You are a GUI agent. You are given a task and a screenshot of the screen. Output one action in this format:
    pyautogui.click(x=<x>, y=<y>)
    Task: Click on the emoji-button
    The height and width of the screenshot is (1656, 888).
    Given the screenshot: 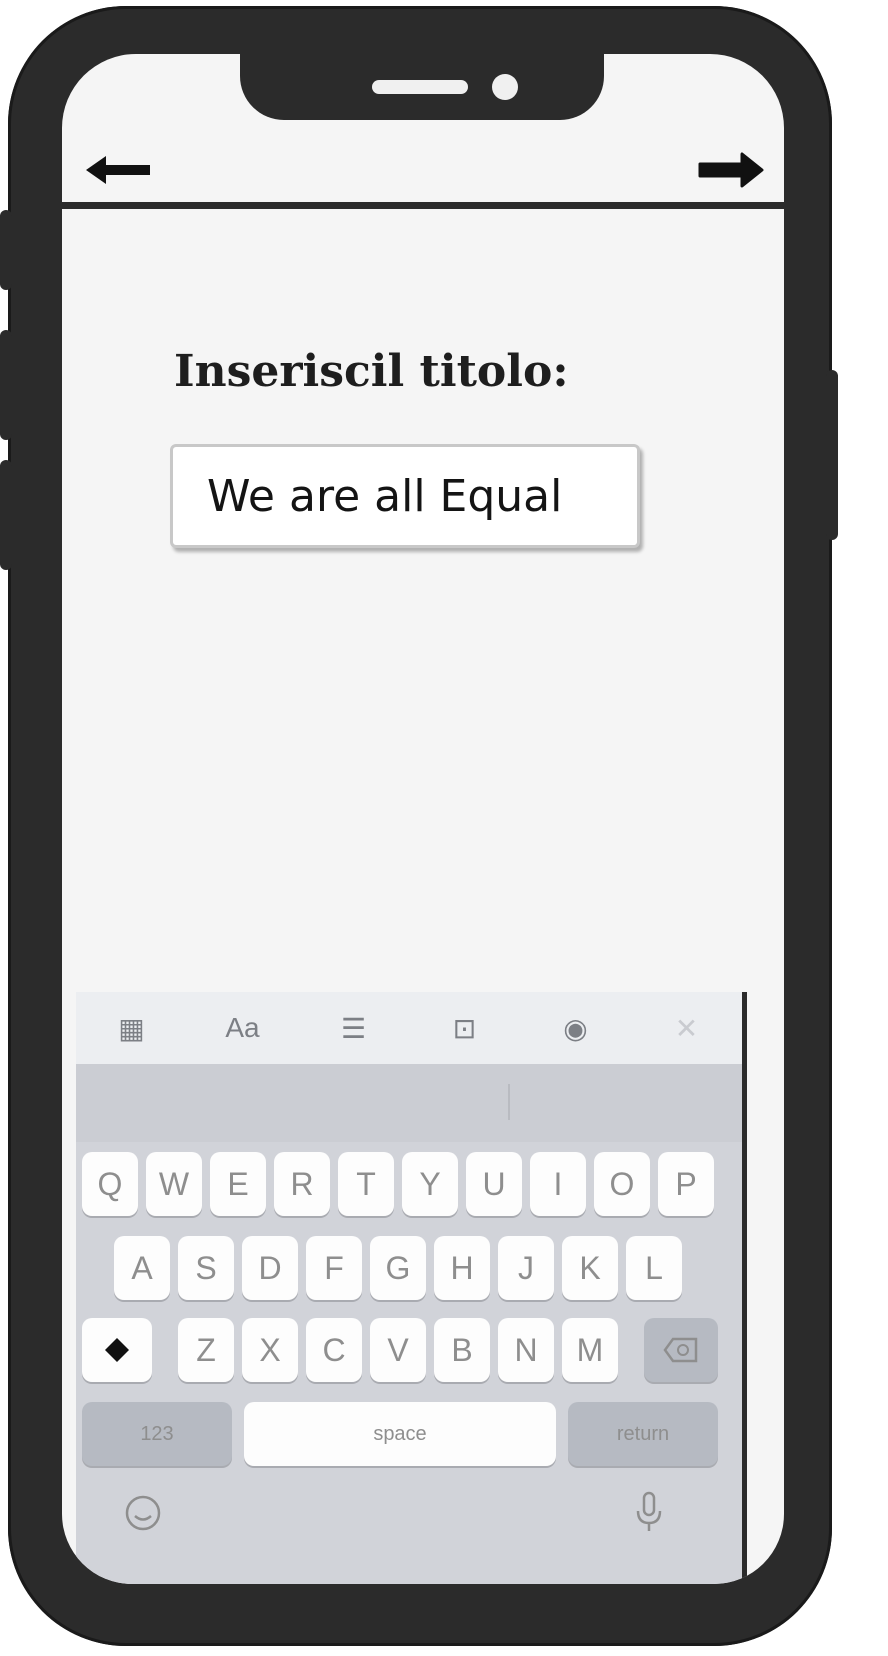 What is the action you would take?
    pyautogui.click(x=143, y=1513)
    